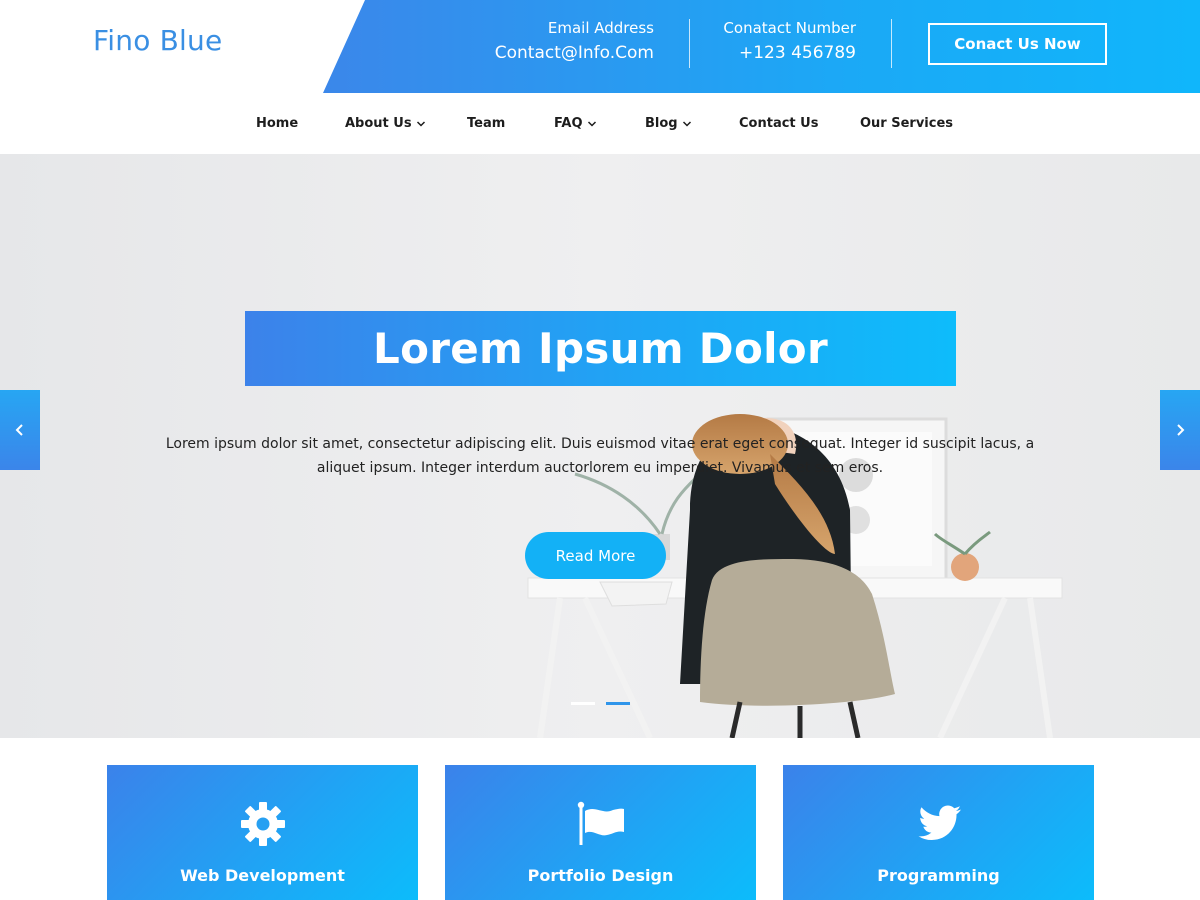 This screenshot has height=900, width=1200. Describe the element at coordinates (574, 41) in the screenshot. I see `email-contact: Email Address Contact@Info.Com` at that location.